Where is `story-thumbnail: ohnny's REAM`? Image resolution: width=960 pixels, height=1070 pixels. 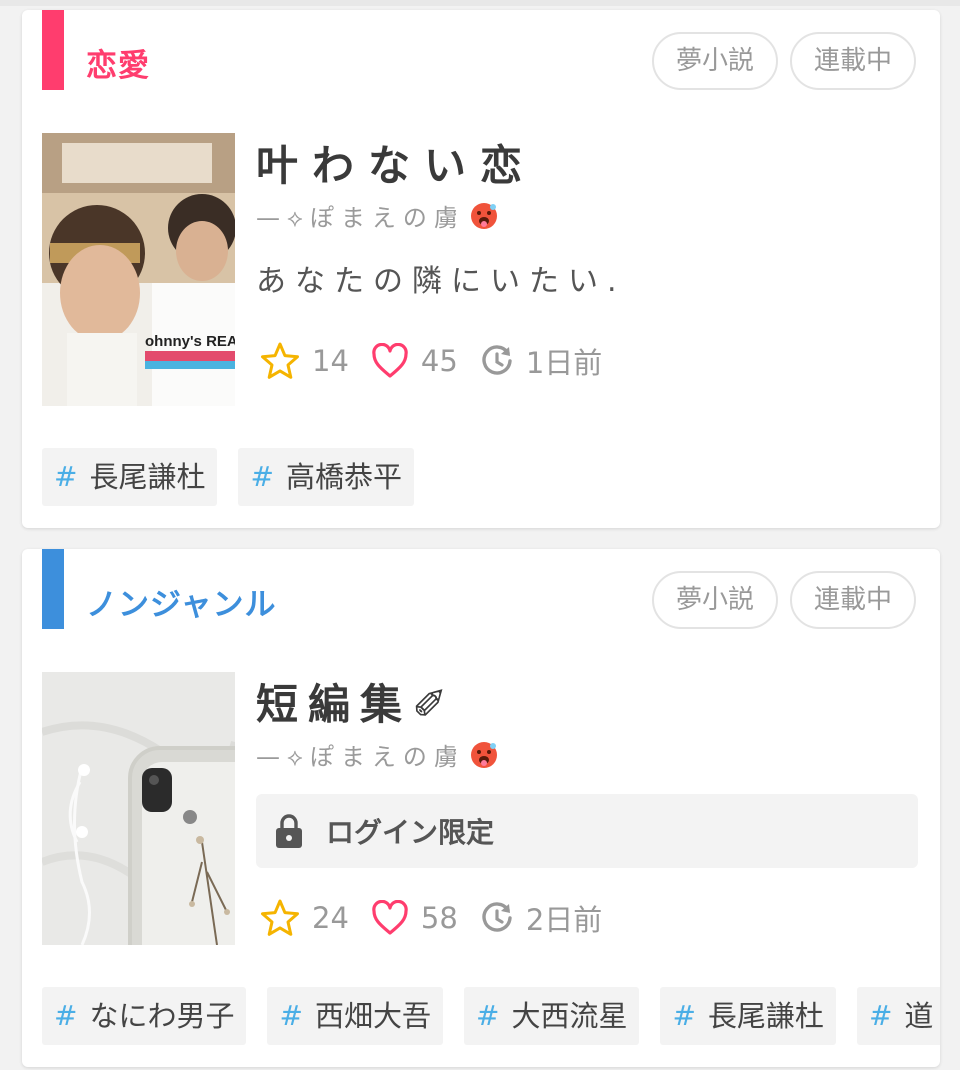
story-thumbnail: ohnny's REAM is located at coordinates (138, 269).